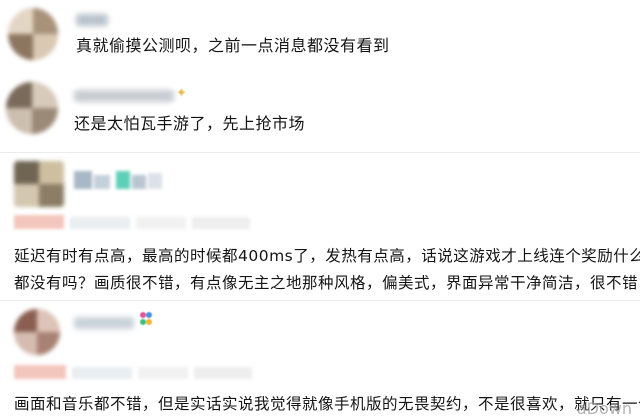  I want to click on comment-text: 还是太怕瓦手游了，先上抢市场, so click(190, 123).